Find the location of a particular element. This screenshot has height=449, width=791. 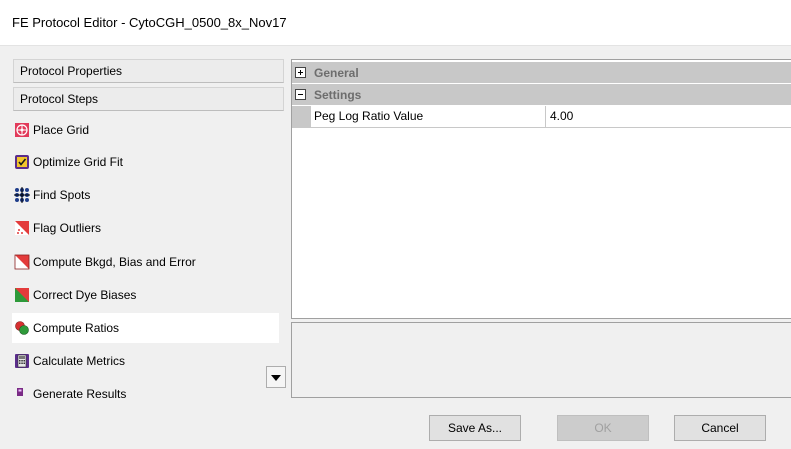

chevron-down-icon is located at coordinates (276, 377).